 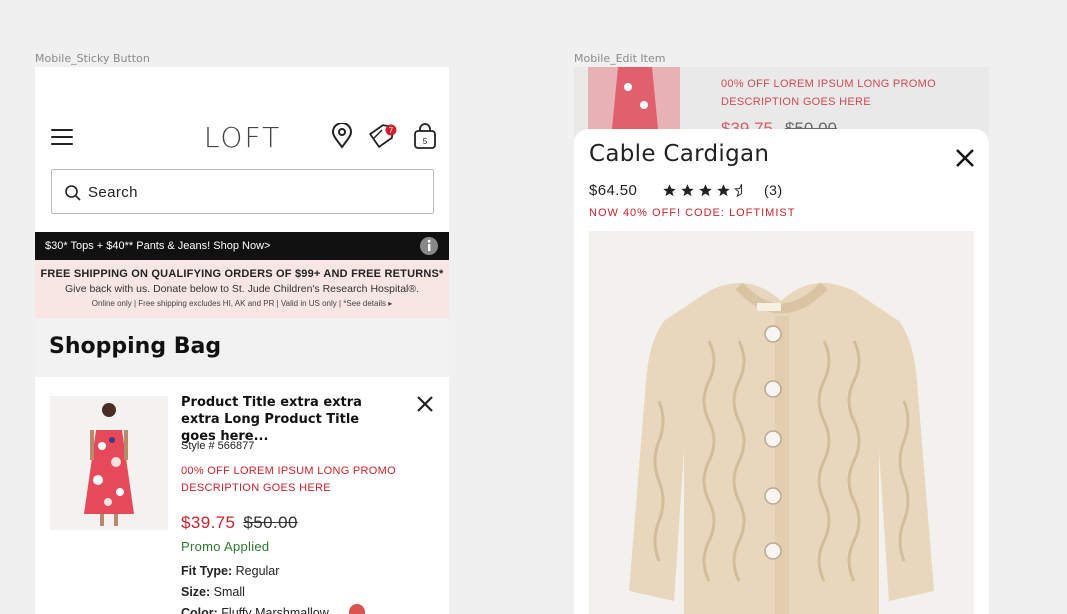 What do you see at coordinates (208, 522) in the screenshot?
I see `sale-price: $39.75` at bounding box center [208, 522].